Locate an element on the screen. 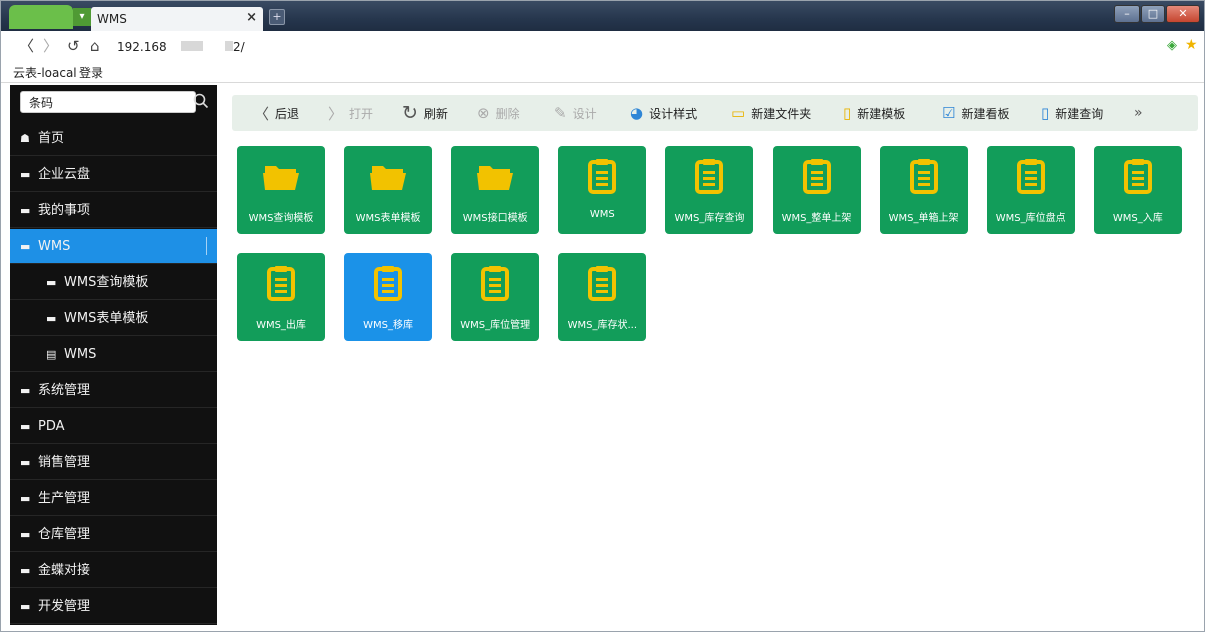  tab-title: WMS is located at coordinates (112, 19).